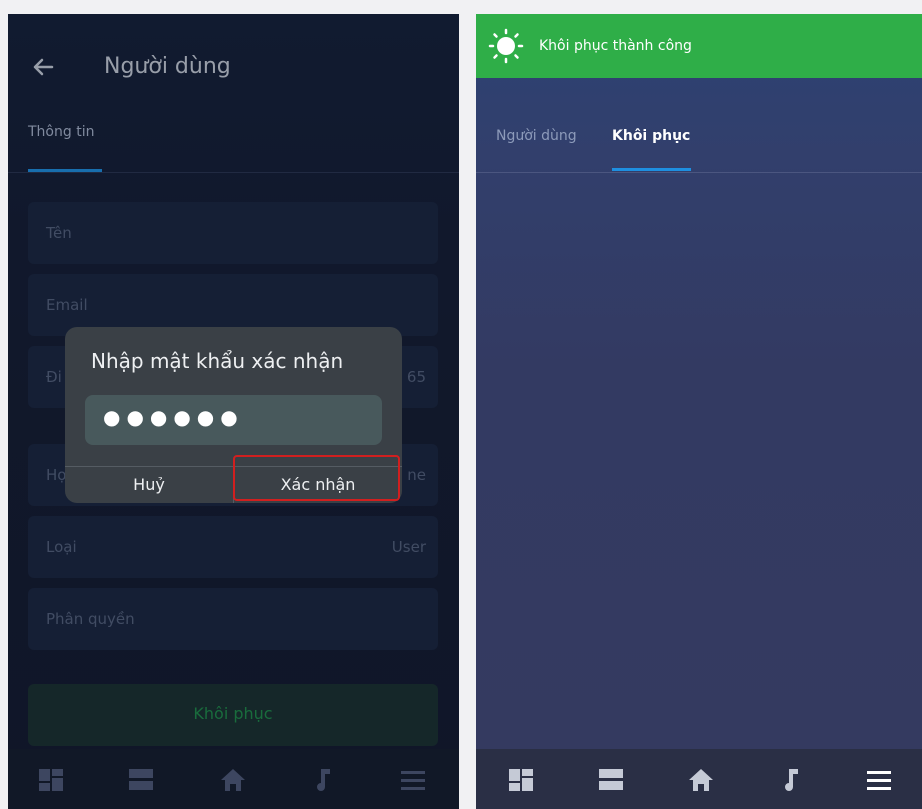 The image size is (922, 809). I want to click on cancel-button: Huỷ, so click(149, 485).